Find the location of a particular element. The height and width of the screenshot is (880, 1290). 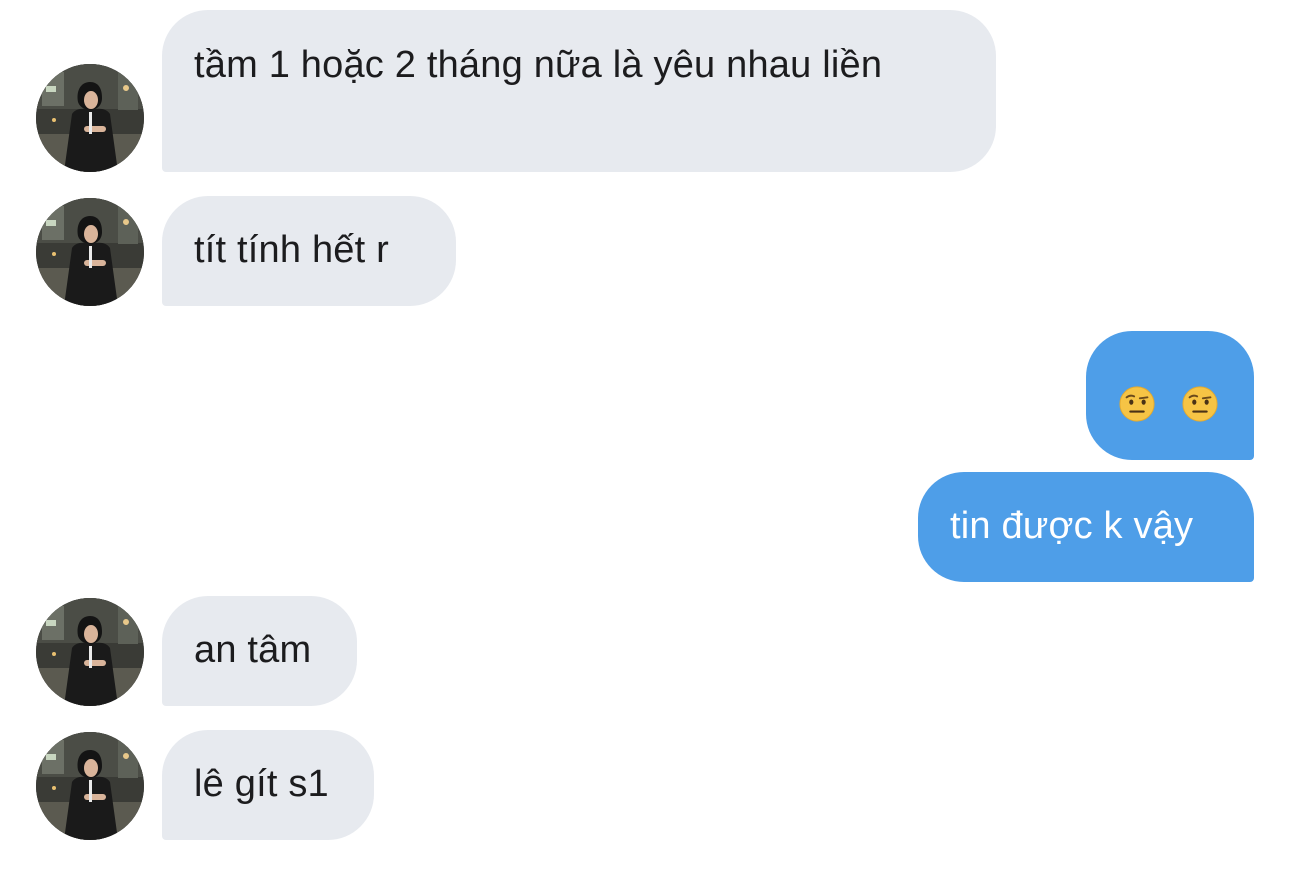

incoming-message-bubble: lê gít s1 is located at coordinates (268, 785).